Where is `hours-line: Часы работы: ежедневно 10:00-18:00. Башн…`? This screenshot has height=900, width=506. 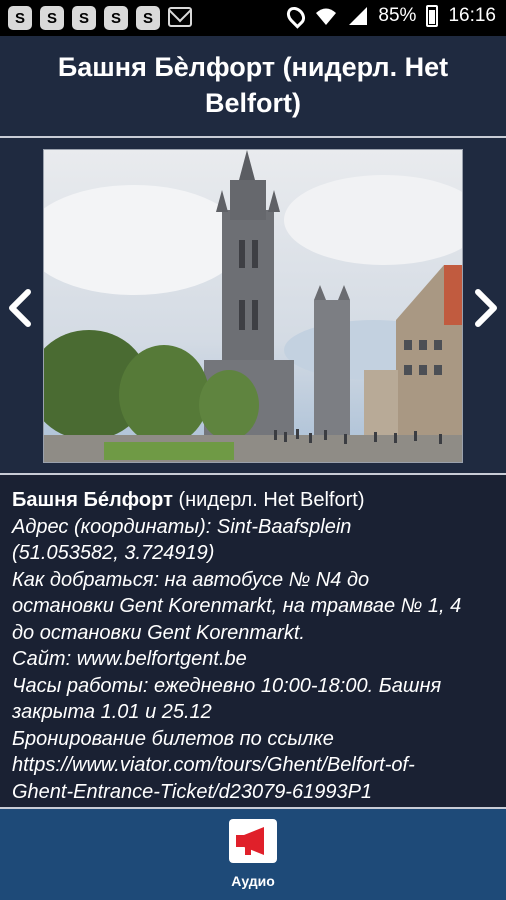 hours-line: Часы работы: ежедневно 10:00-18:00. Башн… is located at coordinates (227, 685).